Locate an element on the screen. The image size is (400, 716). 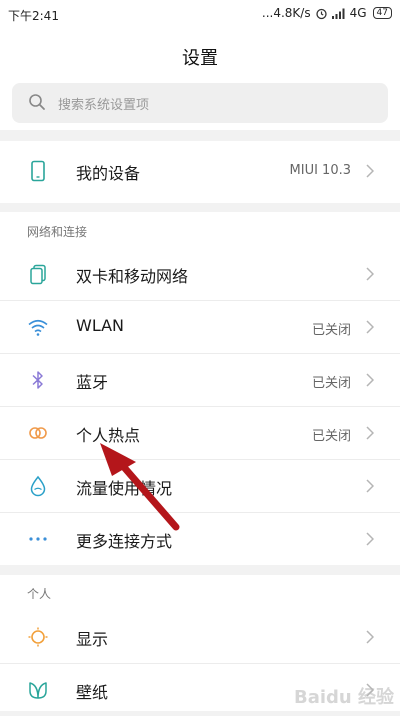
row-hotspot: 个人热点 已关闭 is located at coordinates (200, 432).